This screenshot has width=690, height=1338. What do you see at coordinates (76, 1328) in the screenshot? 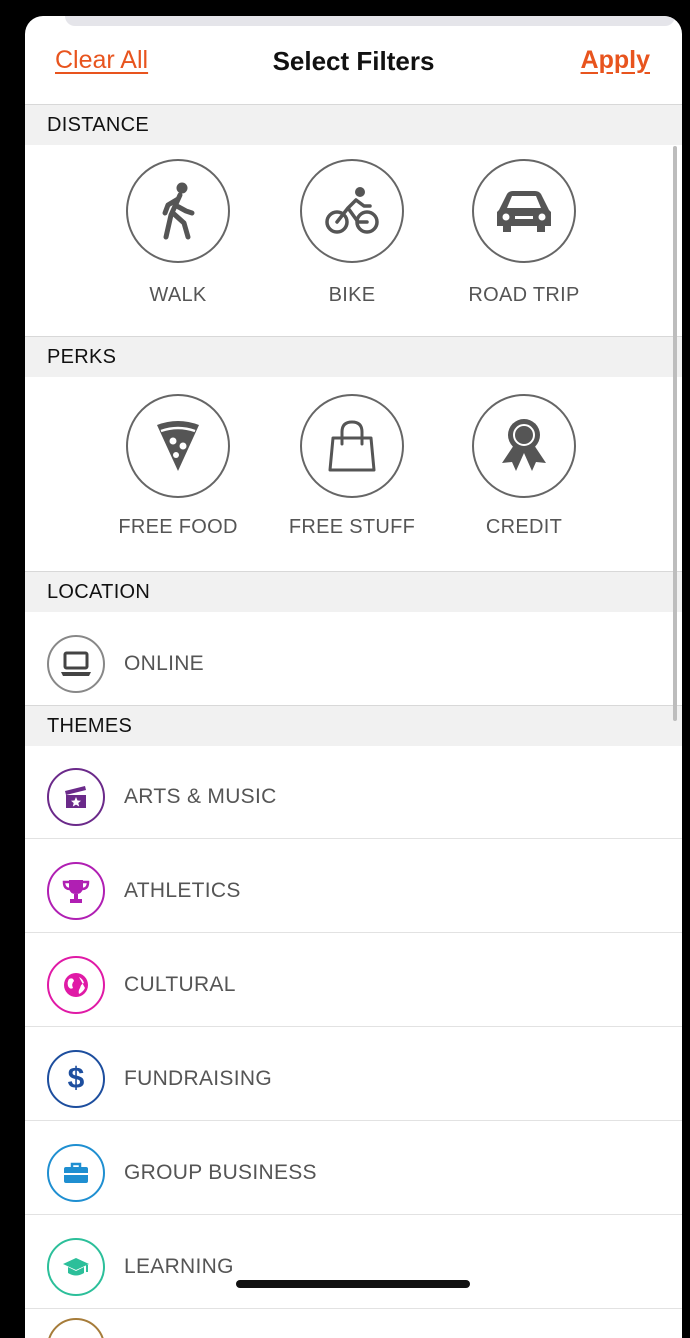
I see `theme-option-partial-icon` at bounding box center [76, 1328].